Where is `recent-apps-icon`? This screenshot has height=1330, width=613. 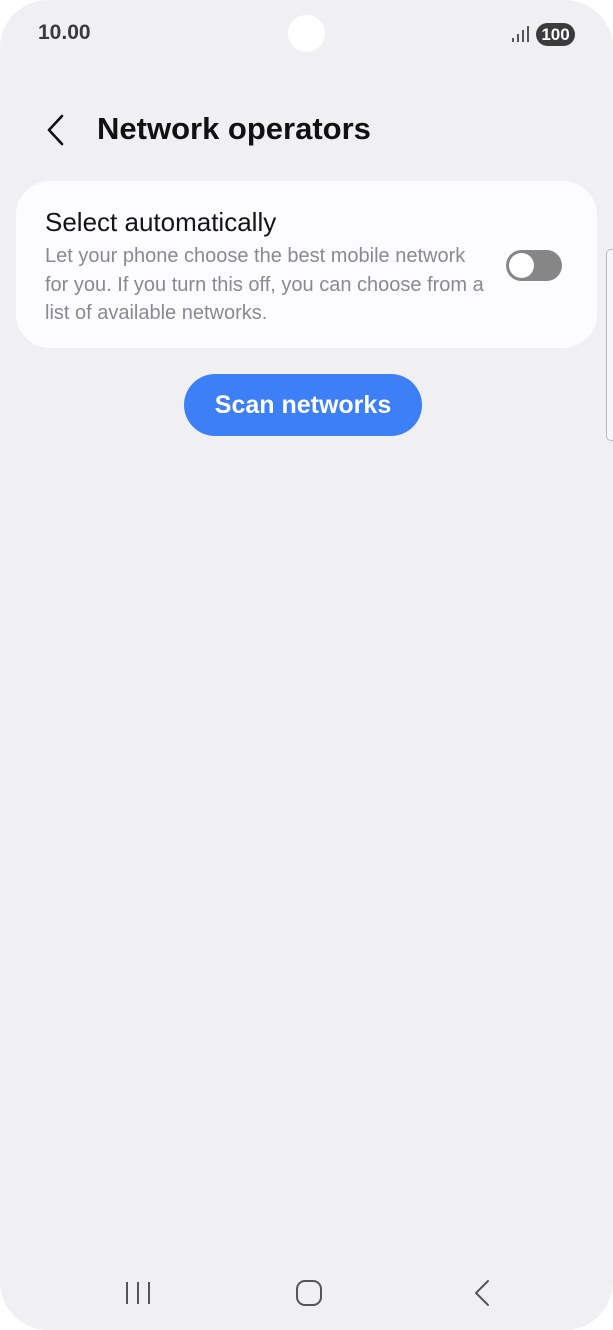
recent-apps-icon is located at coordinates (138, 1293).